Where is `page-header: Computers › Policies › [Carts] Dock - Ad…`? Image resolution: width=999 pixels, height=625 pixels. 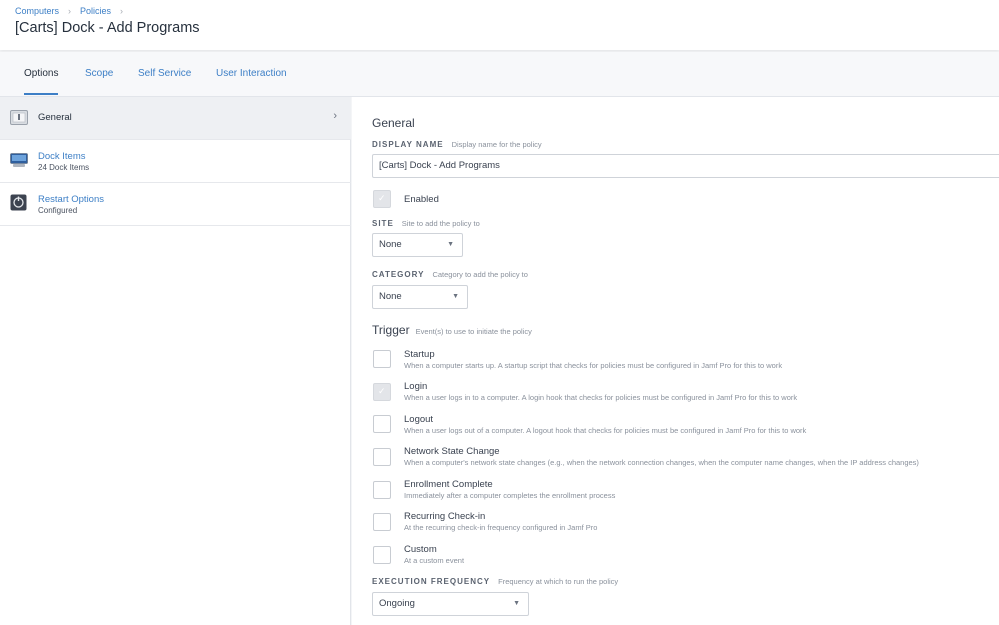
page-header: Computers › Policies › [Carts] Dock - Ad… is located at coordinates (499, 25).